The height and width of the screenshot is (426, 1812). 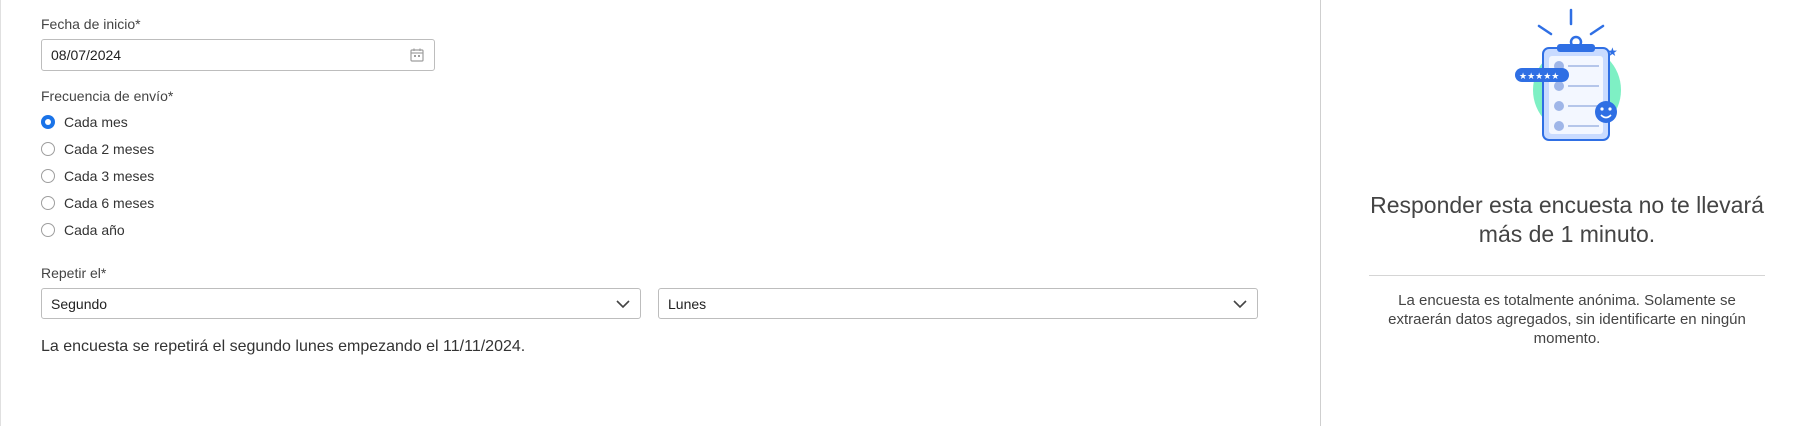 What do you see at coordinates (341, 303) in the screenshot?
I see `repeat-ordinal-select: Segundo` at bounding box center [341, 303].